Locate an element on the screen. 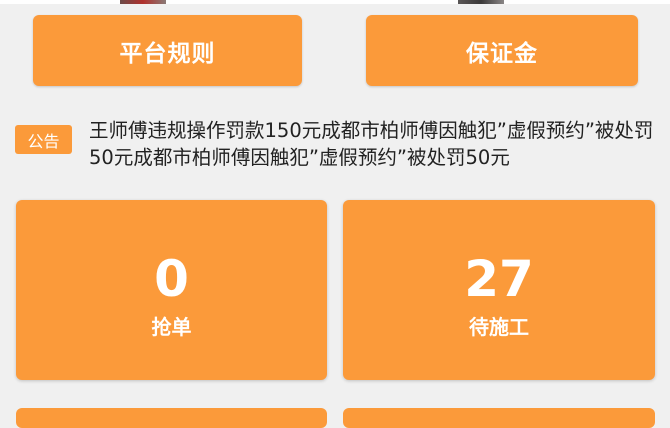 Image resolution: width=670 pixels, height=428 pixels. pending-construction-count: 27 is located at coordinates (499, 279).